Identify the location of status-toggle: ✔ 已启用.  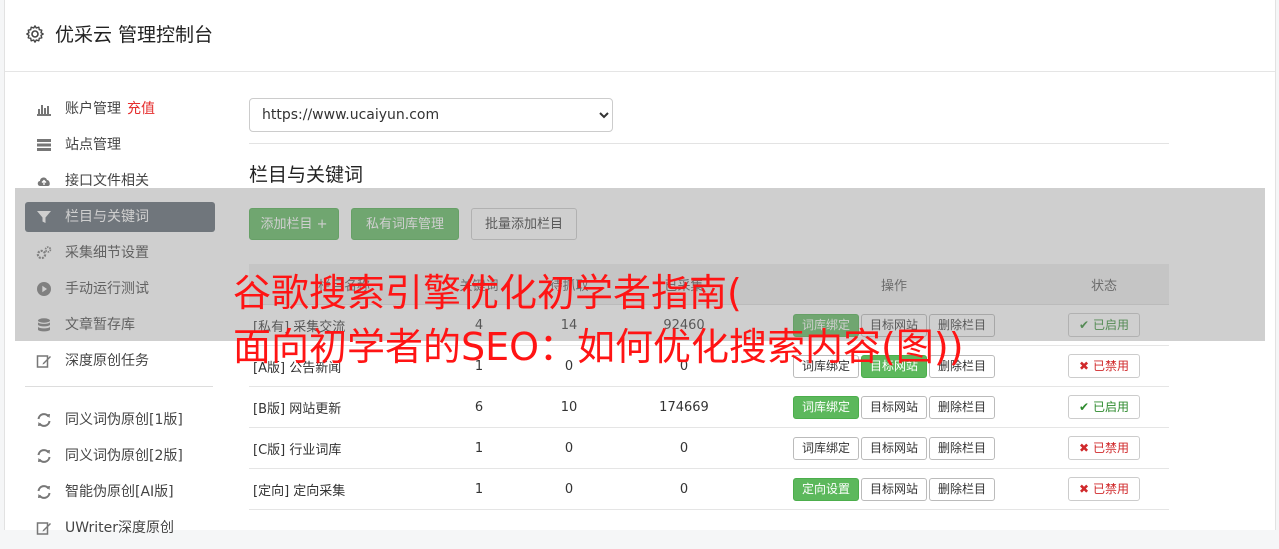
(1104, 407).